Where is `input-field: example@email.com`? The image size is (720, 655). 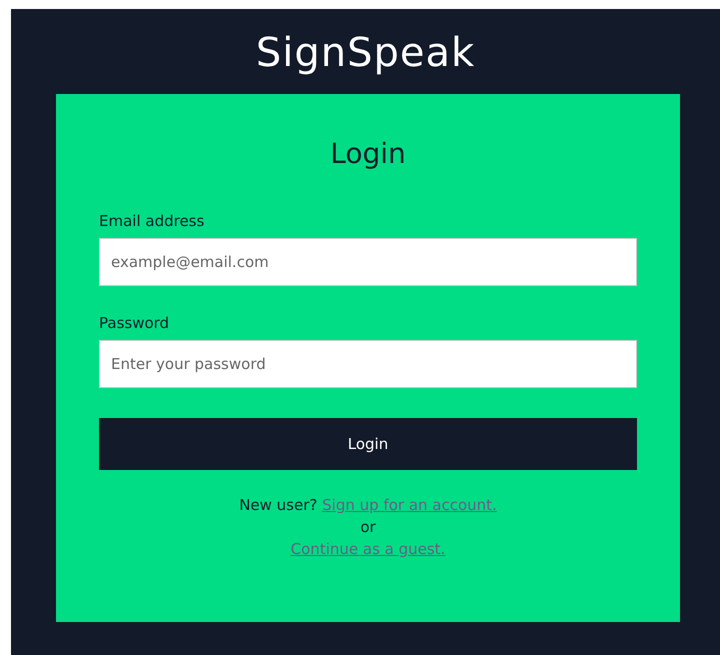 input-field: example@email.com is located at coordinates (368, 262).